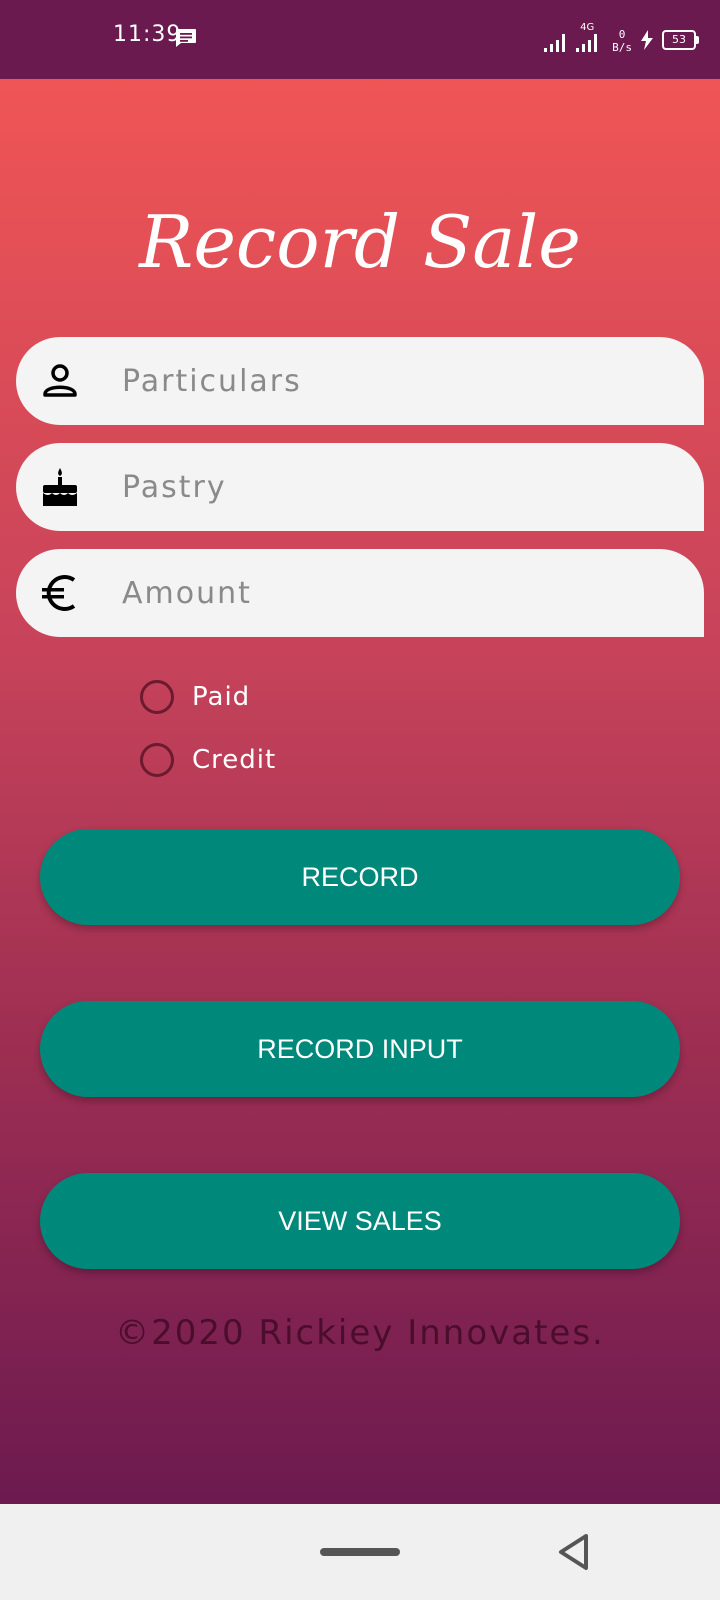 The height and width of the screenshot is (1600, 720). What do you see at coordinates (147, 34) in the screenshot?
I see `status-time: 11:39` at bounding box center [147, 34].